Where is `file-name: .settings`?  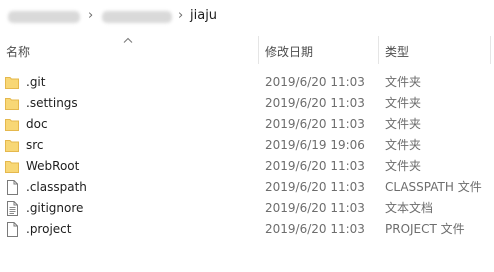 file-name: .settings is located at coordinates (52, 103).